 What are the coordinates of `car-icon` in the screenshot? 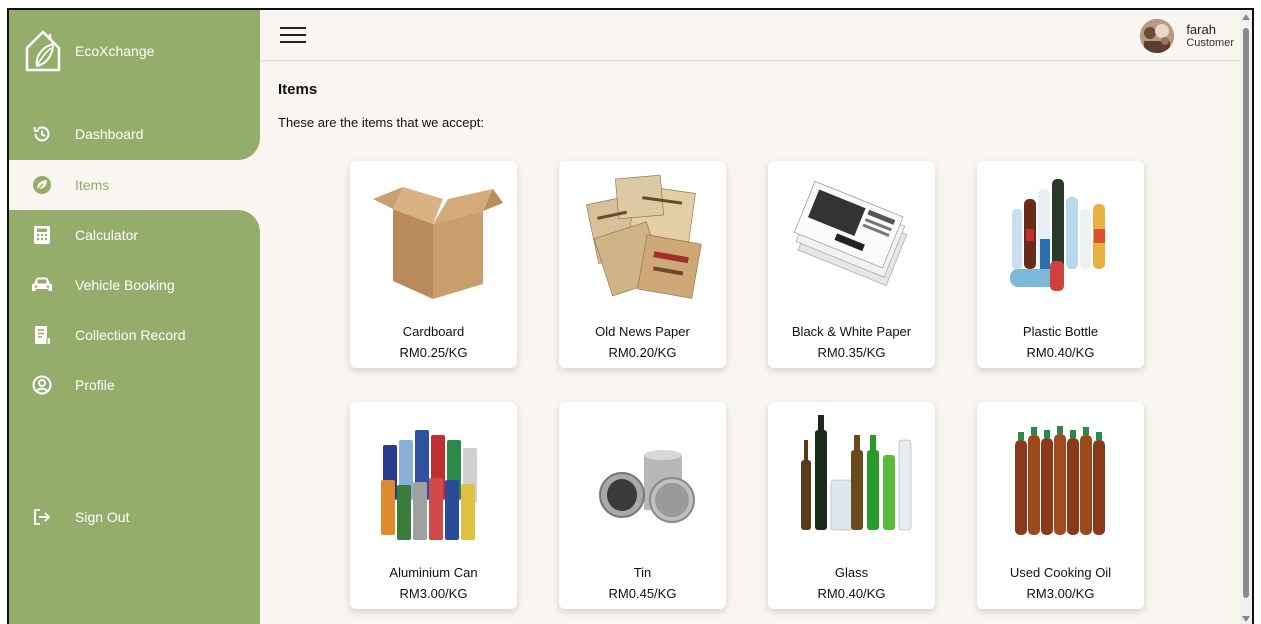 It's located at (42, 285).